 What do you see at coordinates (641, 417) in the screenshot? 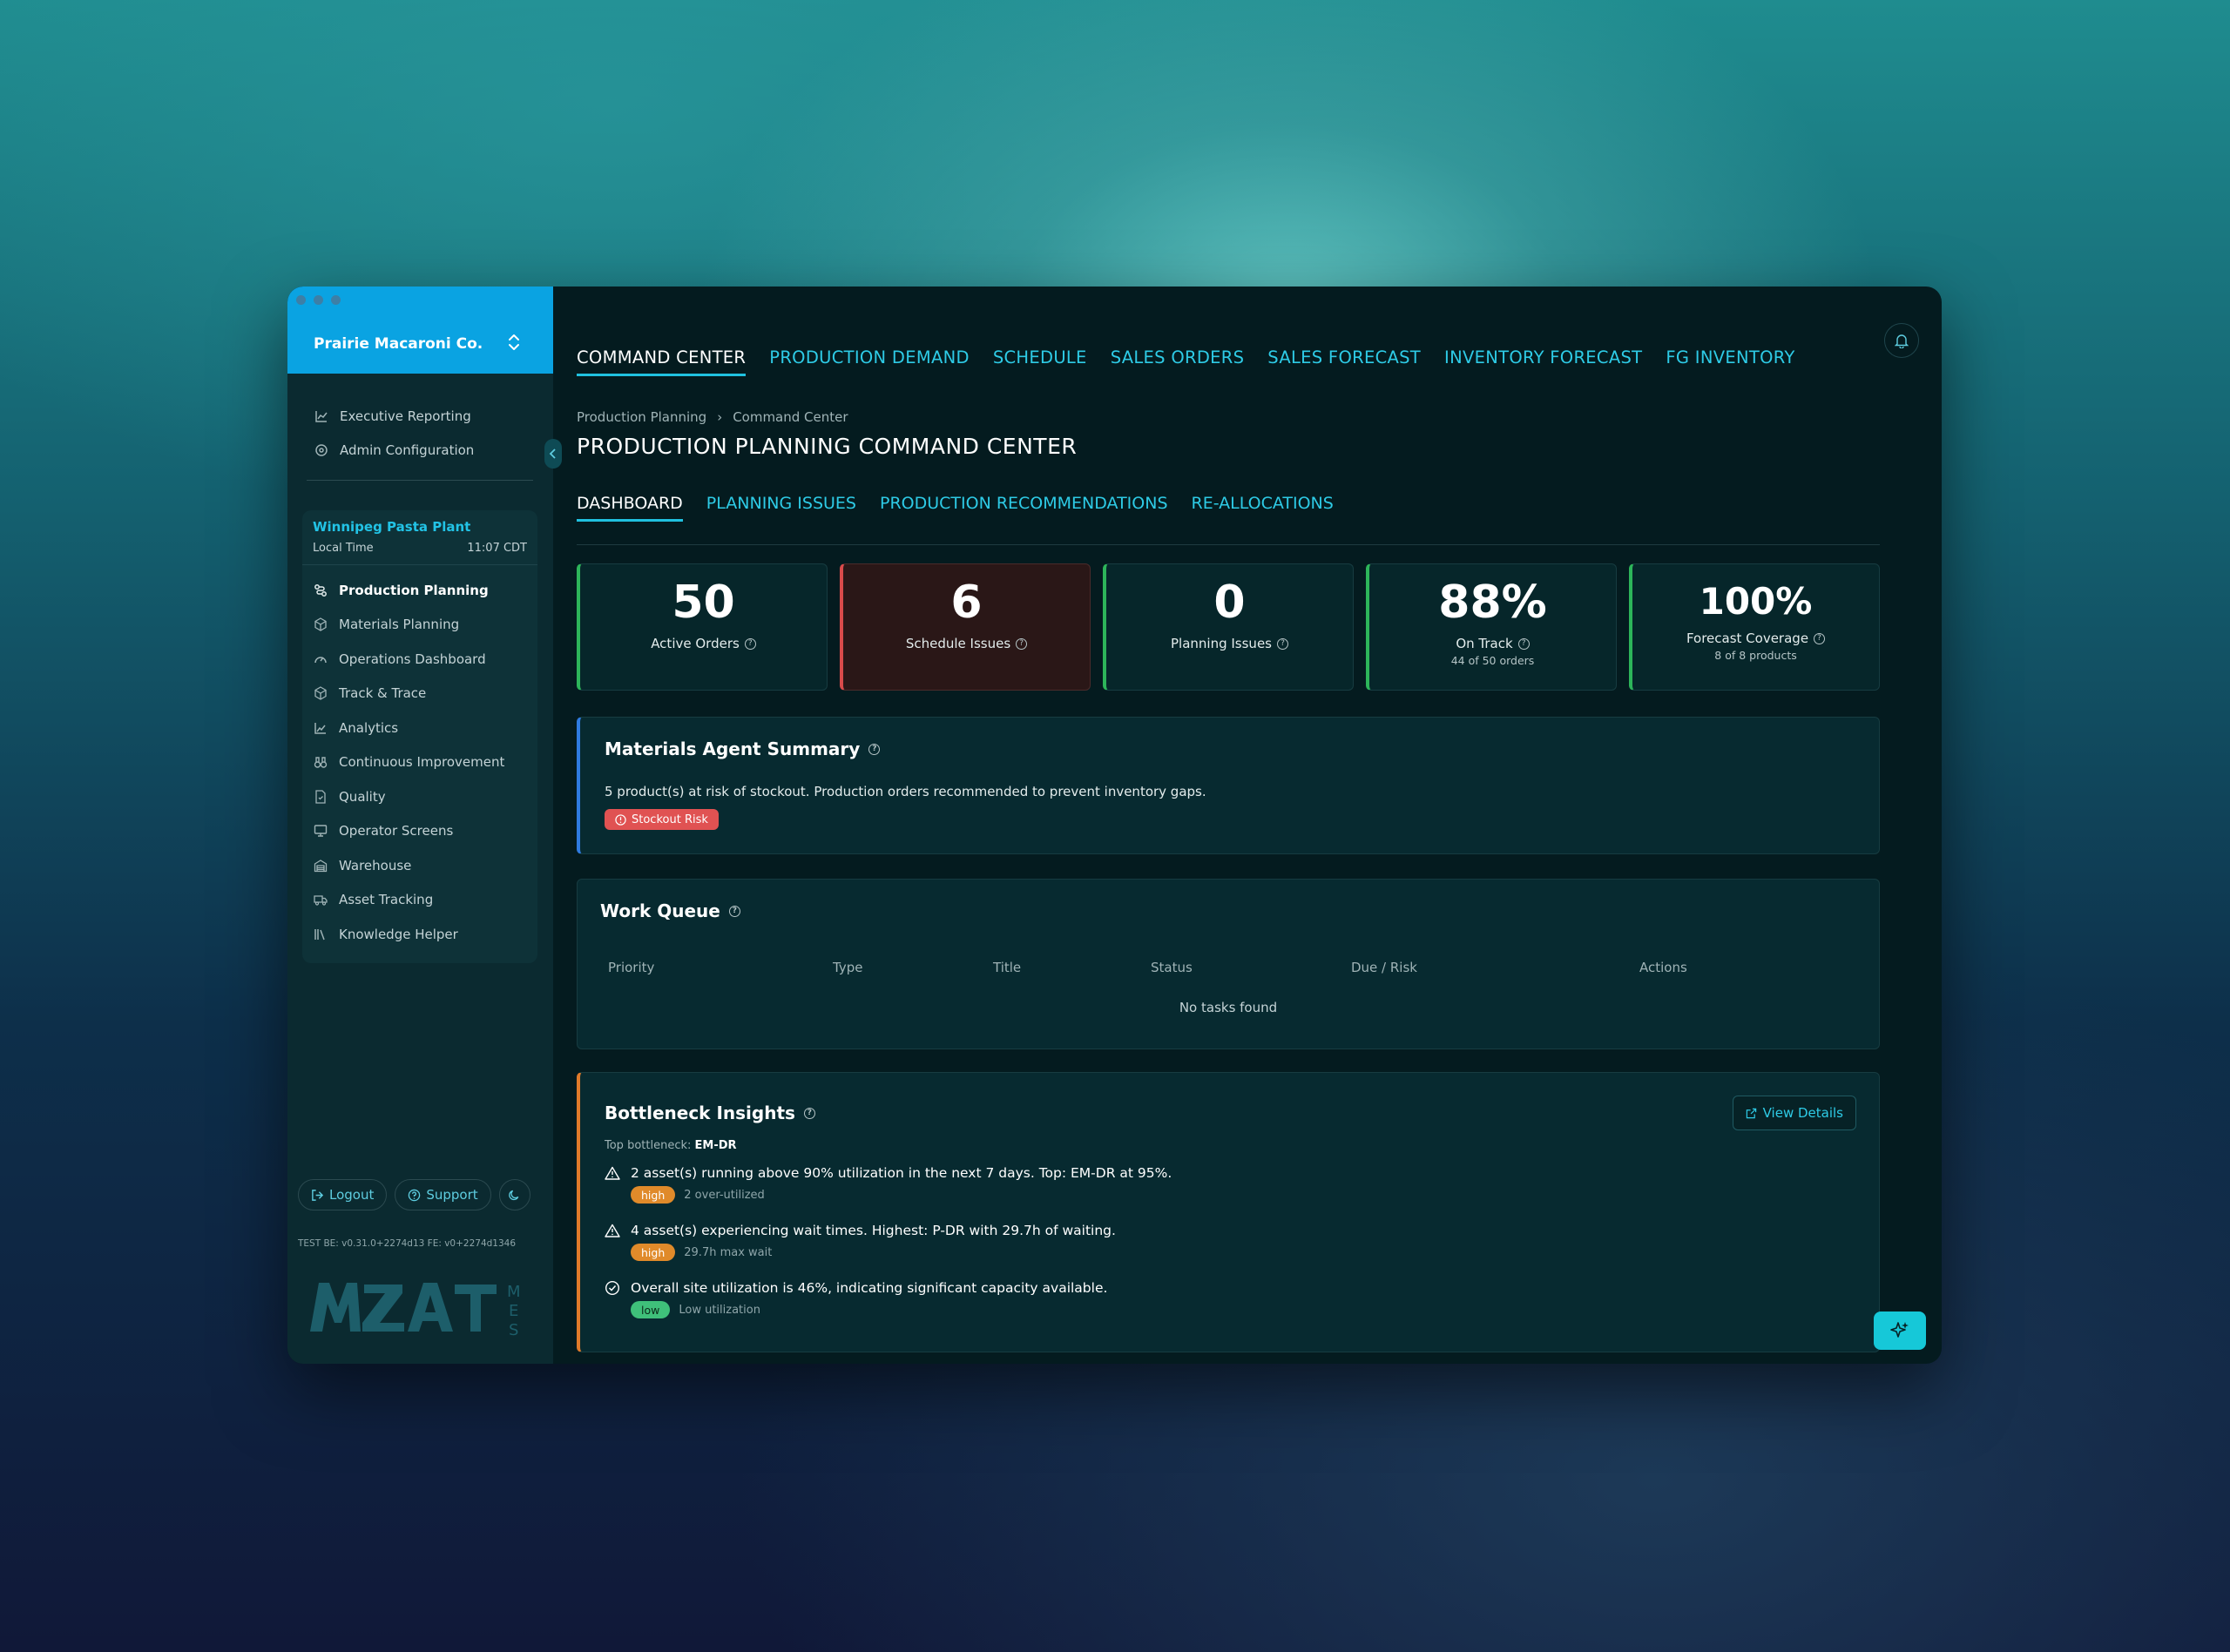
I see `breadcrumb-parent: Production Planning` at bounding box center [641, 417].